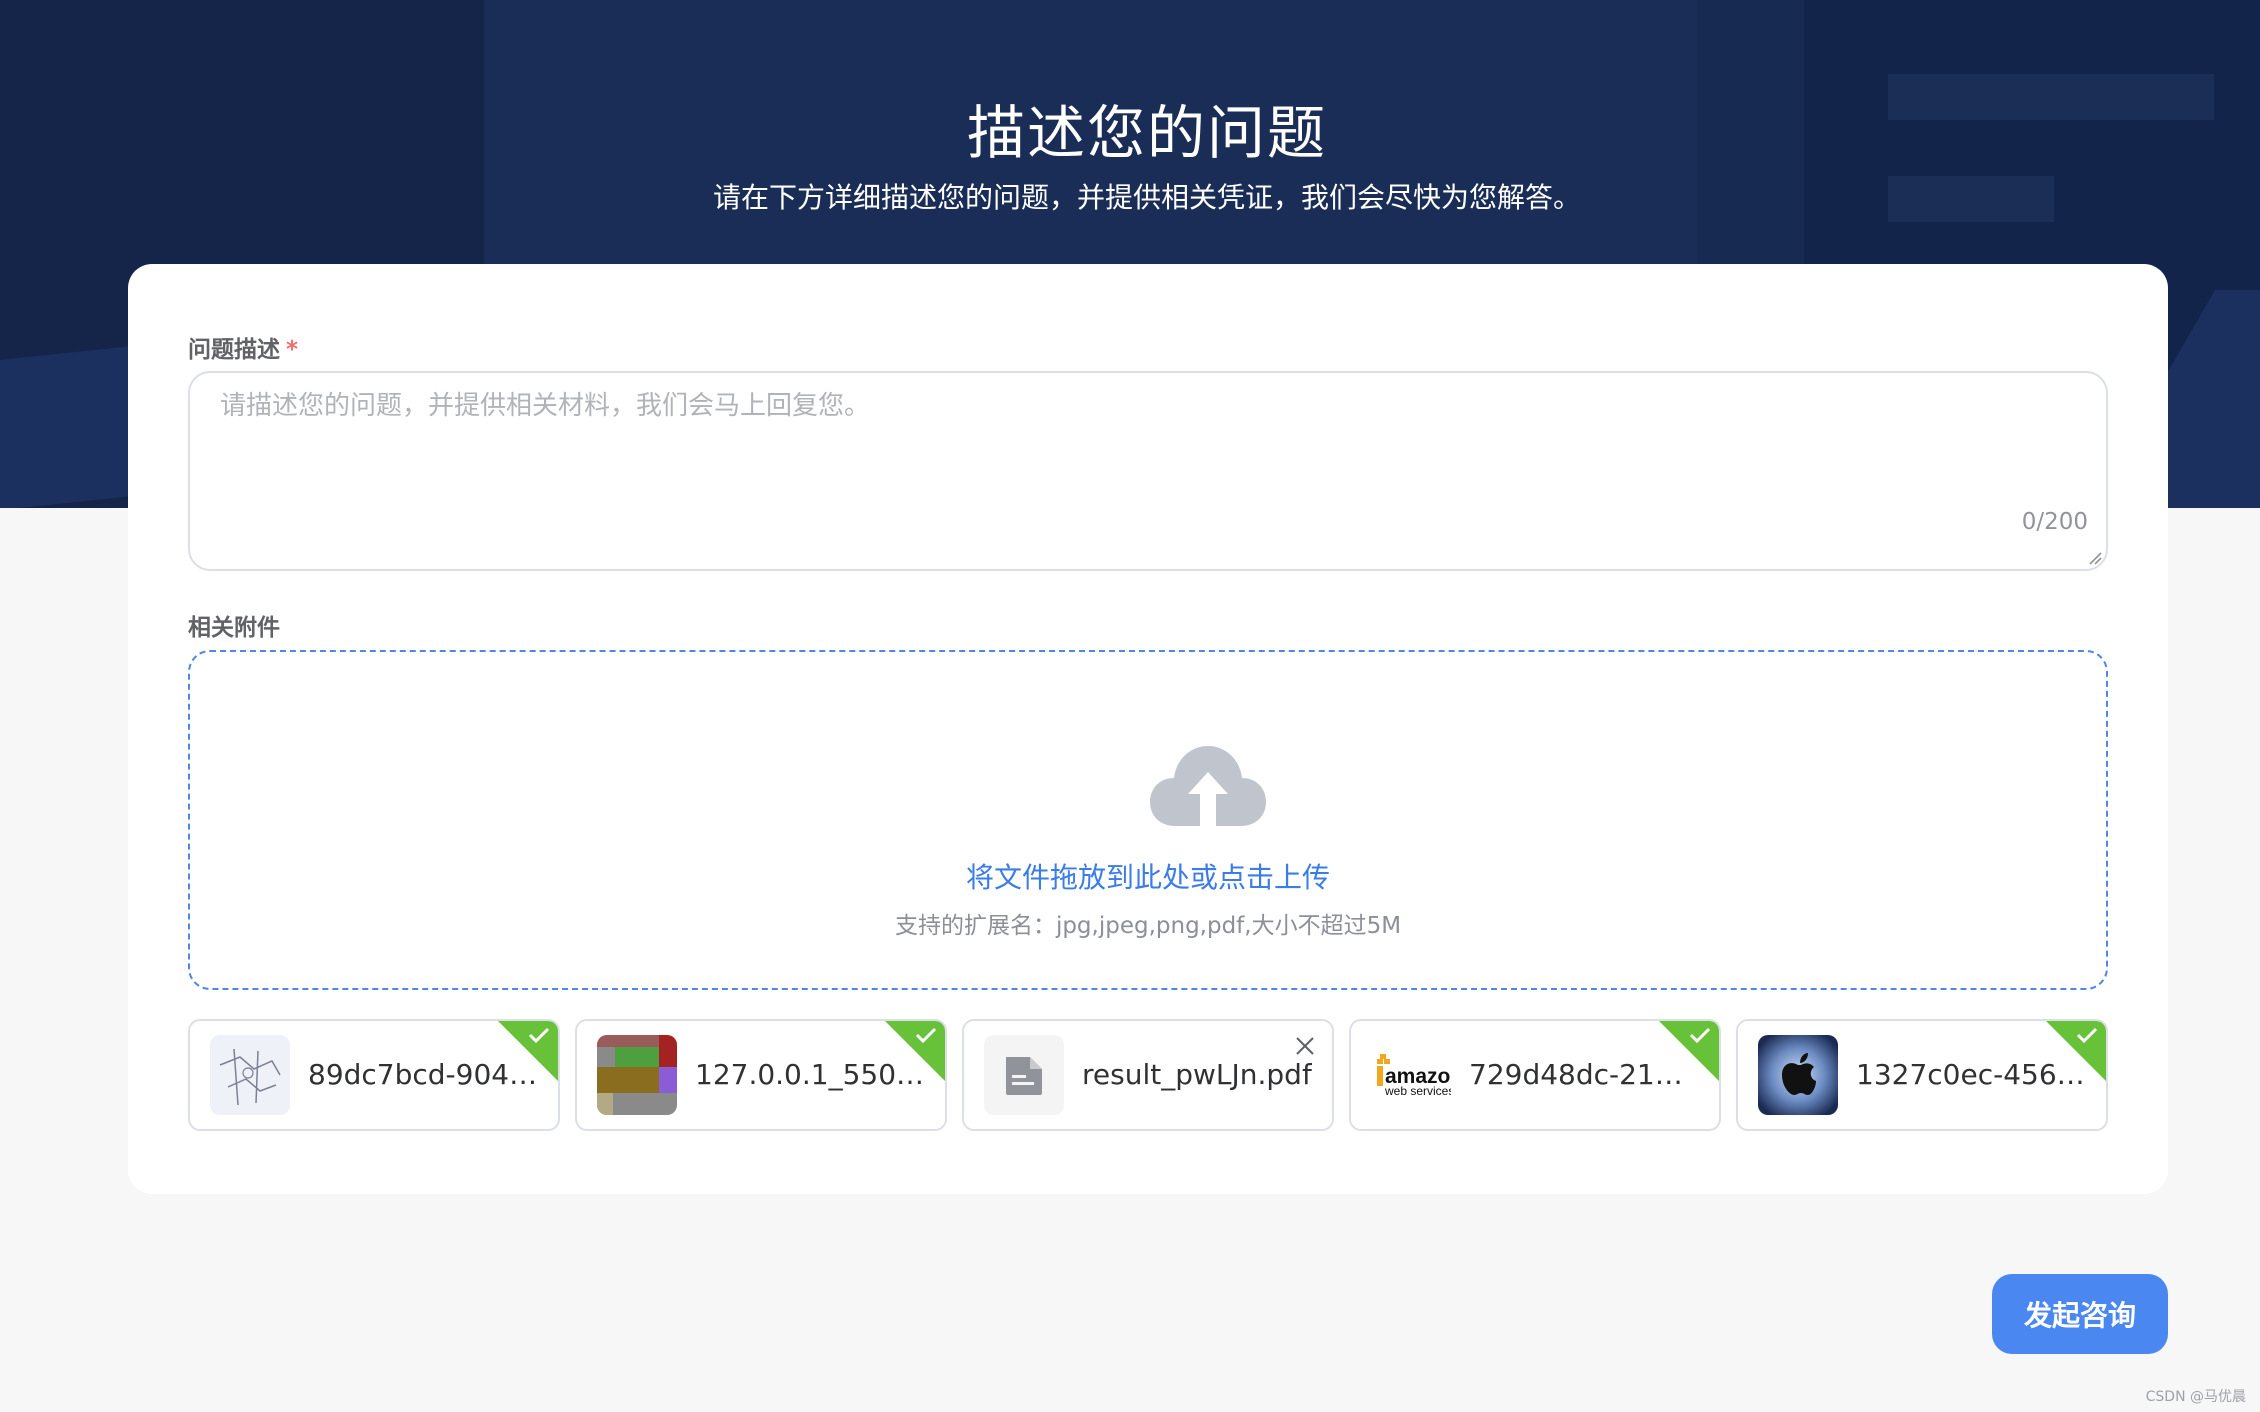 The image size is (2260, 1412). What do you see at coordinates (1148, 926) in the screenshot?
I see `upload-tip: 支持的扩展名：jpg,jpeg,png,pdf,大小不超过5M` at bounding box center [1148, 926].